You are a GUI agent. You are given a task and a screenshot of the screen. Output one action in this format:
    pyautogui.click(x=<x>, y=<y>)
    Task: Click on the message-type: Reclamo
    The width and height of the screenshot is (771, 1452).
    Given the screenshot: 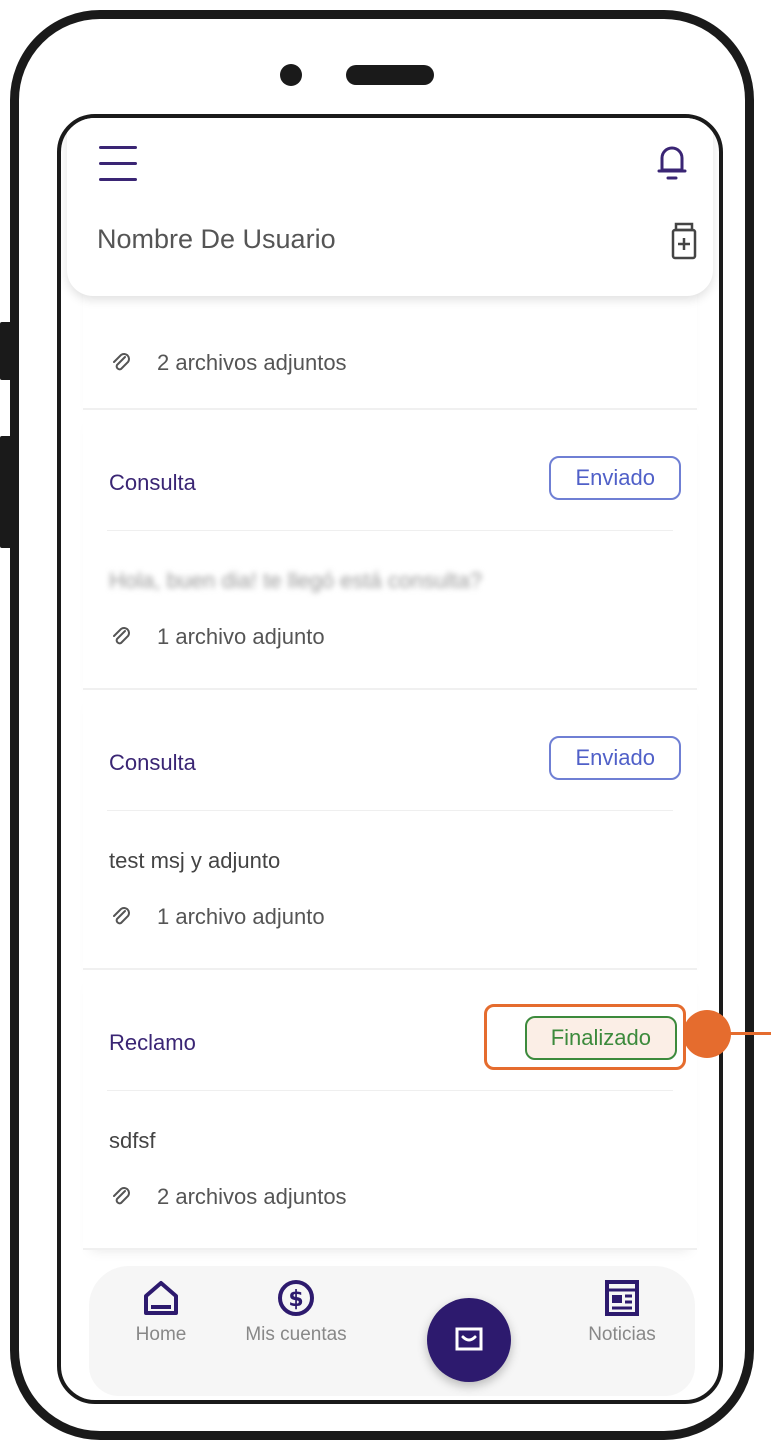 What is the action you would take?
    pyautogui.click(x=152, y=1042)
    